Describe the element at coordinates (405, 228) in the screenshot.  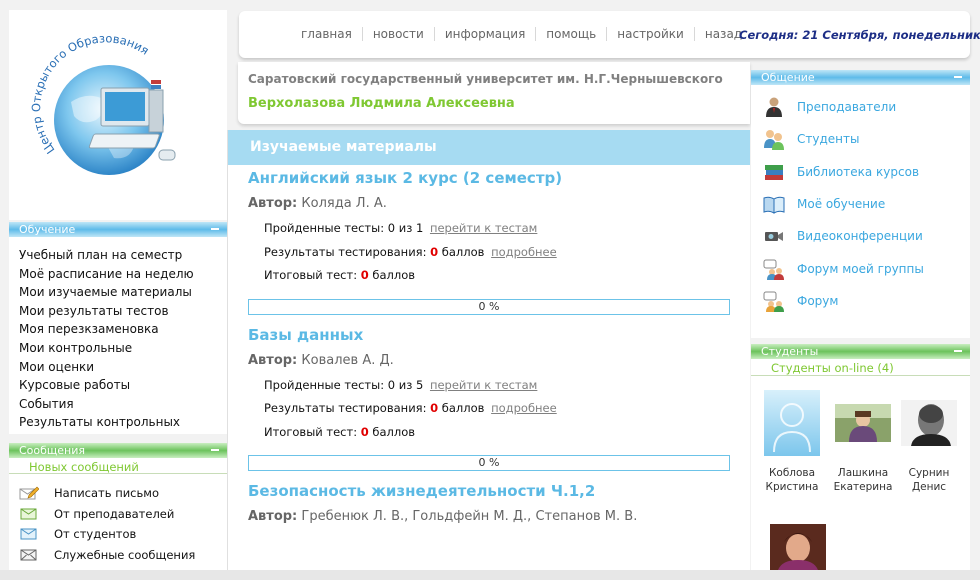
I see `passed-tests-value: 0 из 1` at that location.